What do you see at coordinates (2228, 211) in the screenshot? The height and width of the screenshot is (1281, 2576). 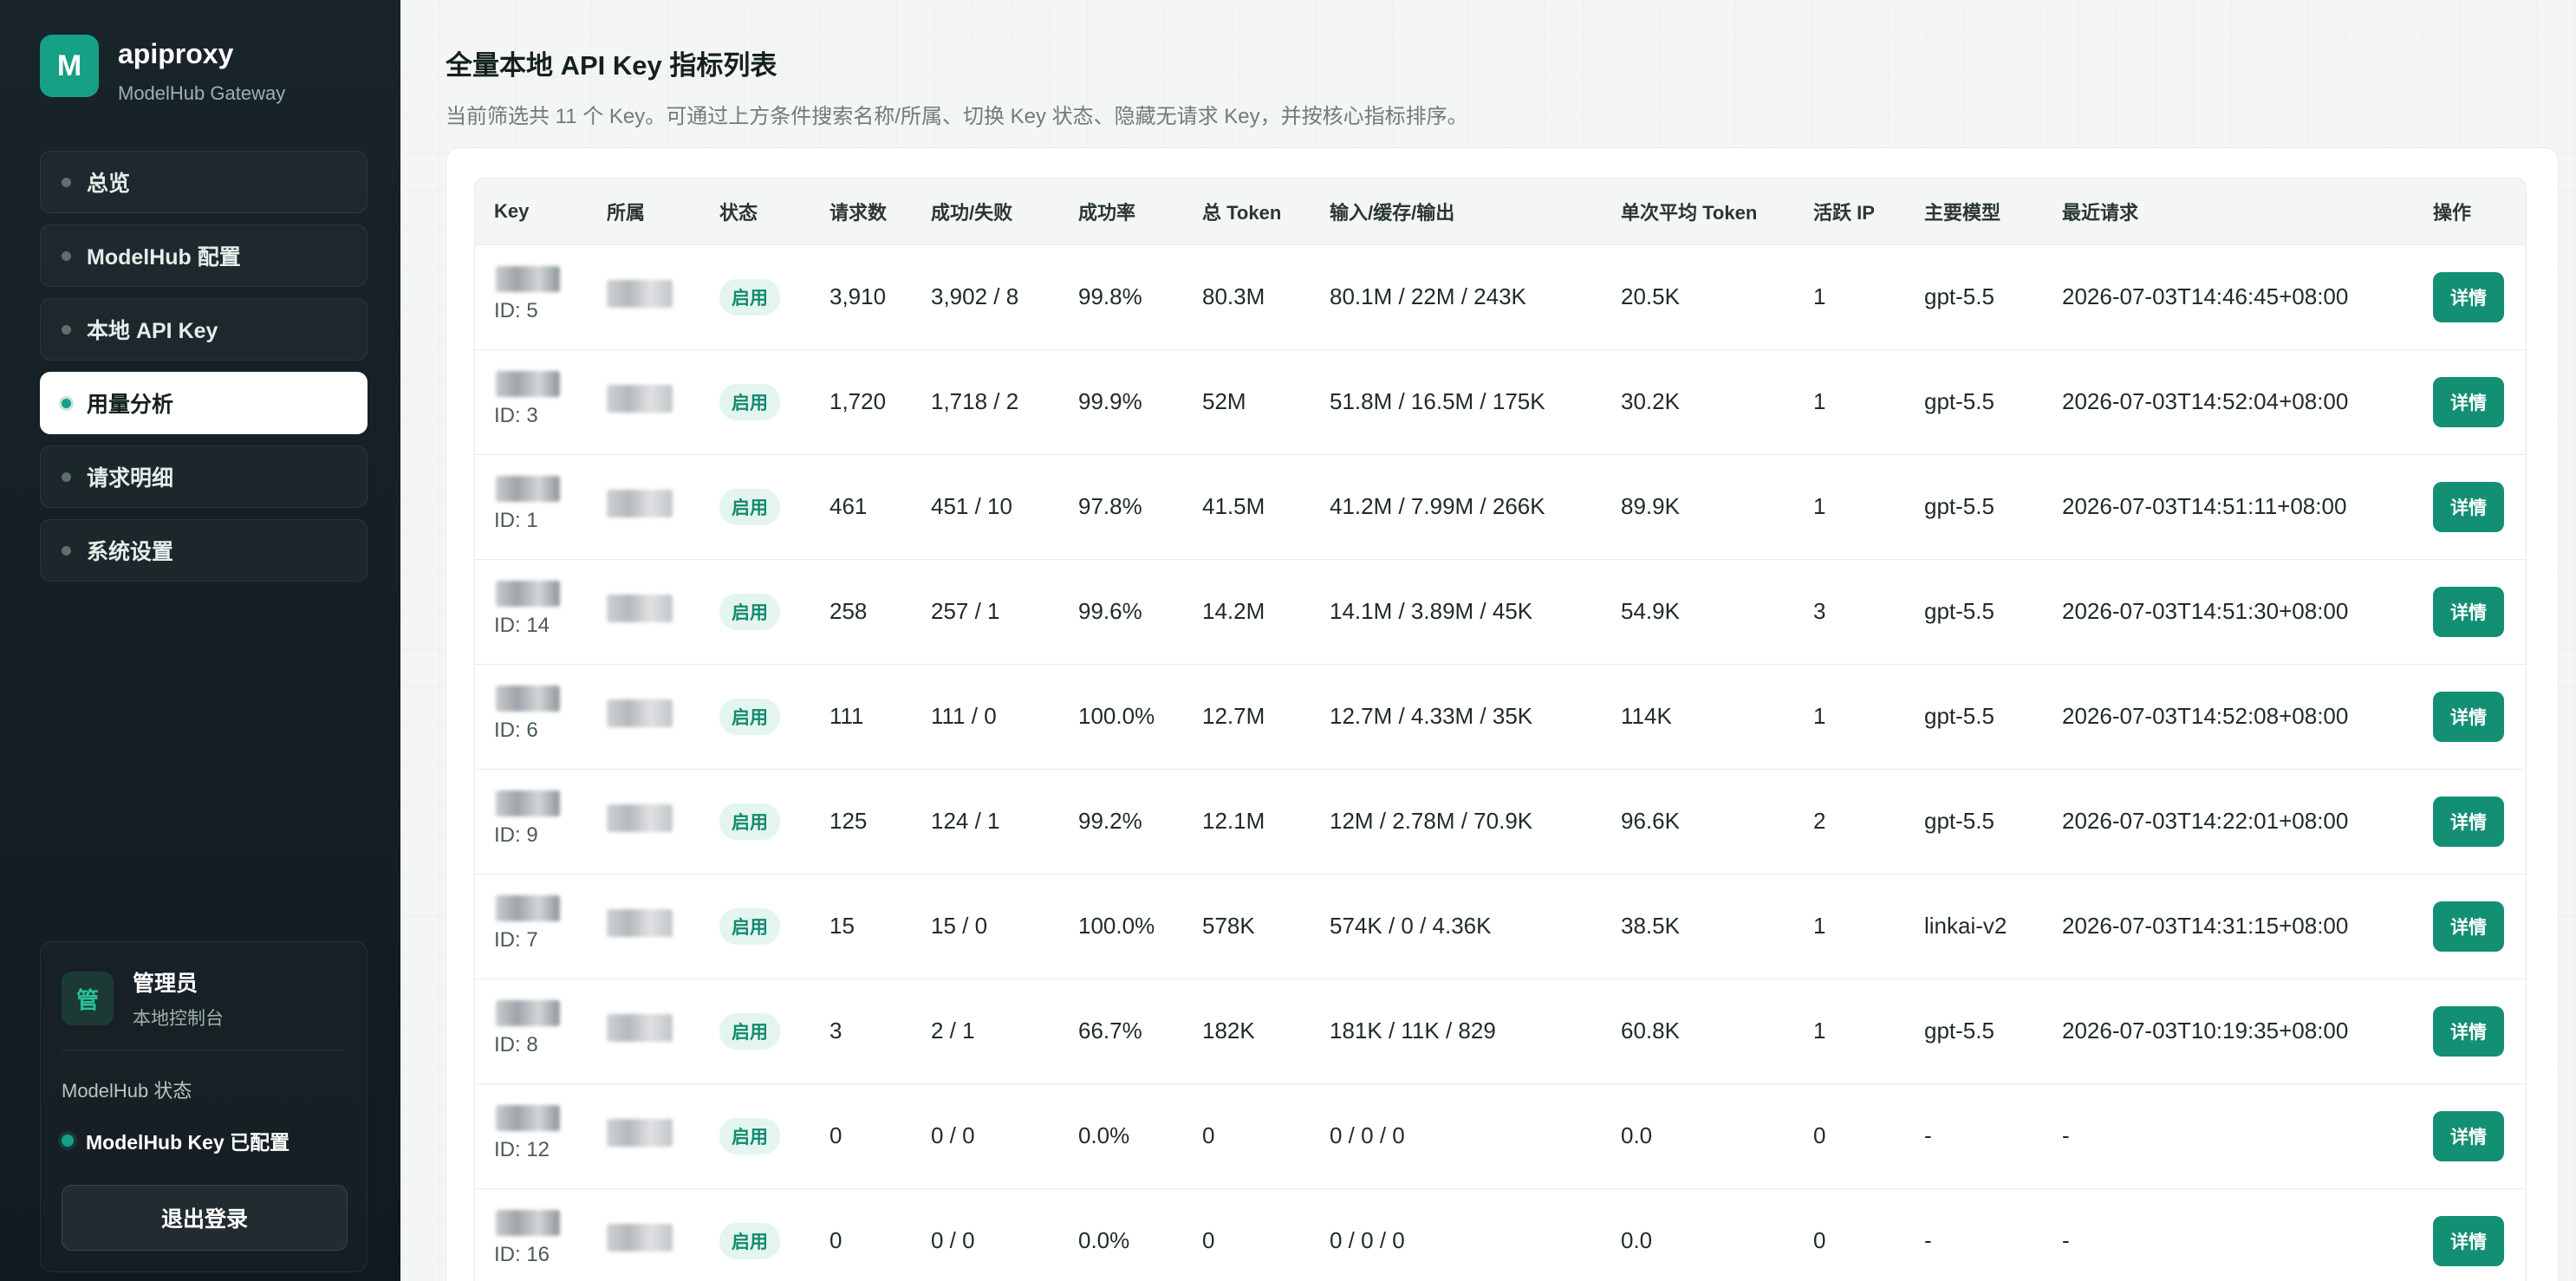 I see `column-header: 最近请求` at bounding box center [2228, 211].